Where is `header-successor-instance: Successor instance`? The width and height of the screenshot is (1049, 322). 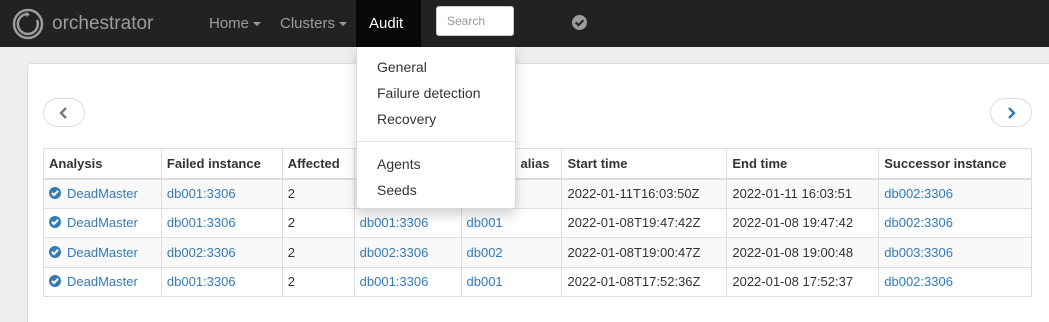 header-successor-instance: Successor instance is located at coordinates (955, 164).